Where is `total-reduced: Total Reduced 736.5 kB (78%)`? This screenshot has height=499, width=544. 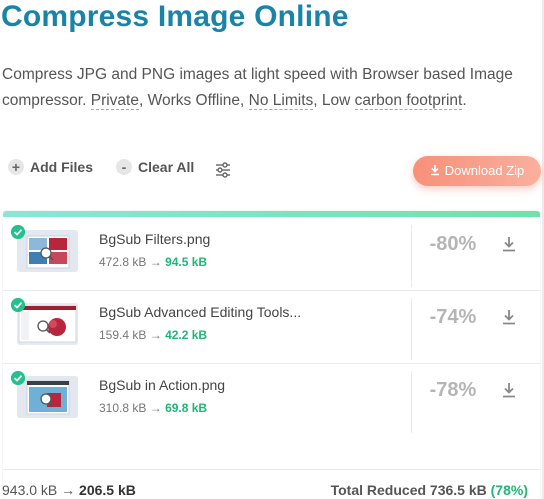 total-reduced: Total Reduced 736.5 kB (78%) is located at coordinates (429, 490).